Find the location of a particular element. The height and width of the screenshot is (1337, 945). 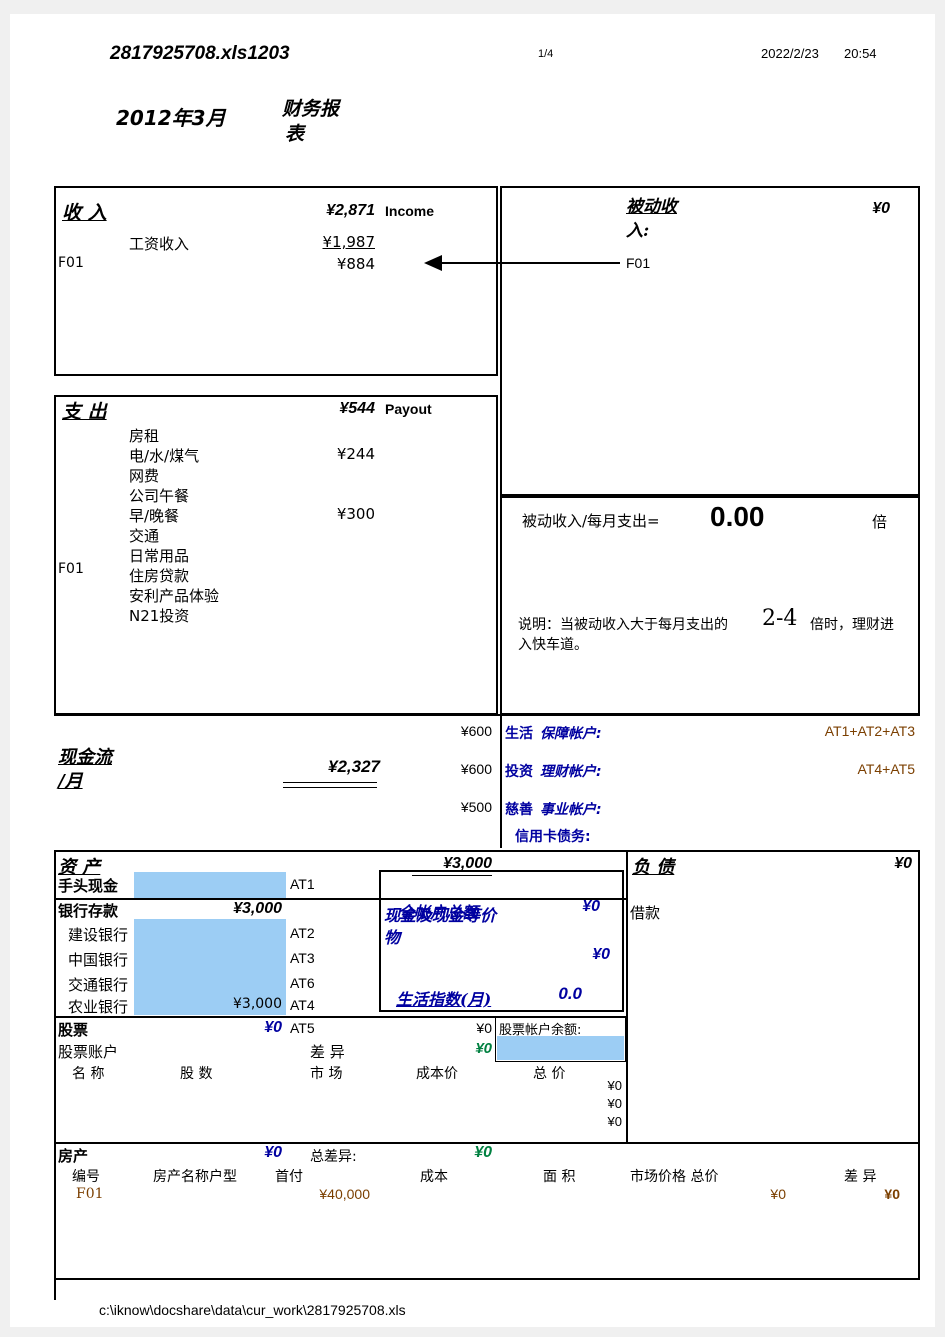

asset-bank-value: ¥3,000 is located at coordinates (257, 908).